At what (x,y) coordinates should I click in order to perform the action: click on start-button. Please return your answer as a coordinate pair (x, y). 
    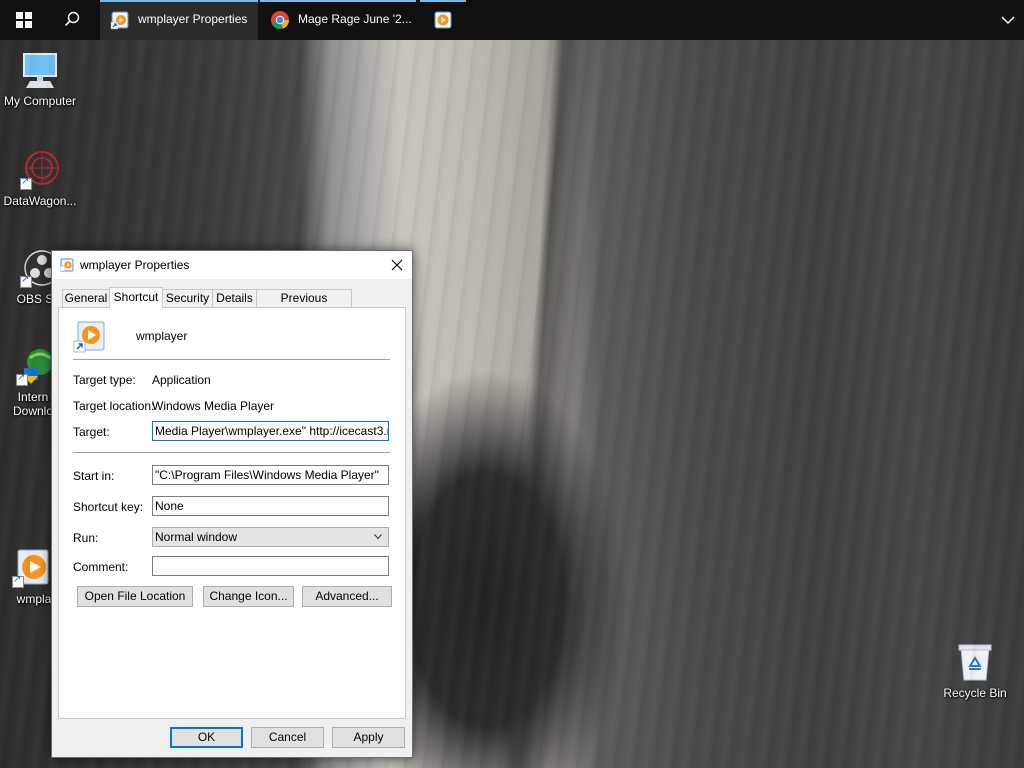
    Looking at the image, I should click on (24, 20).